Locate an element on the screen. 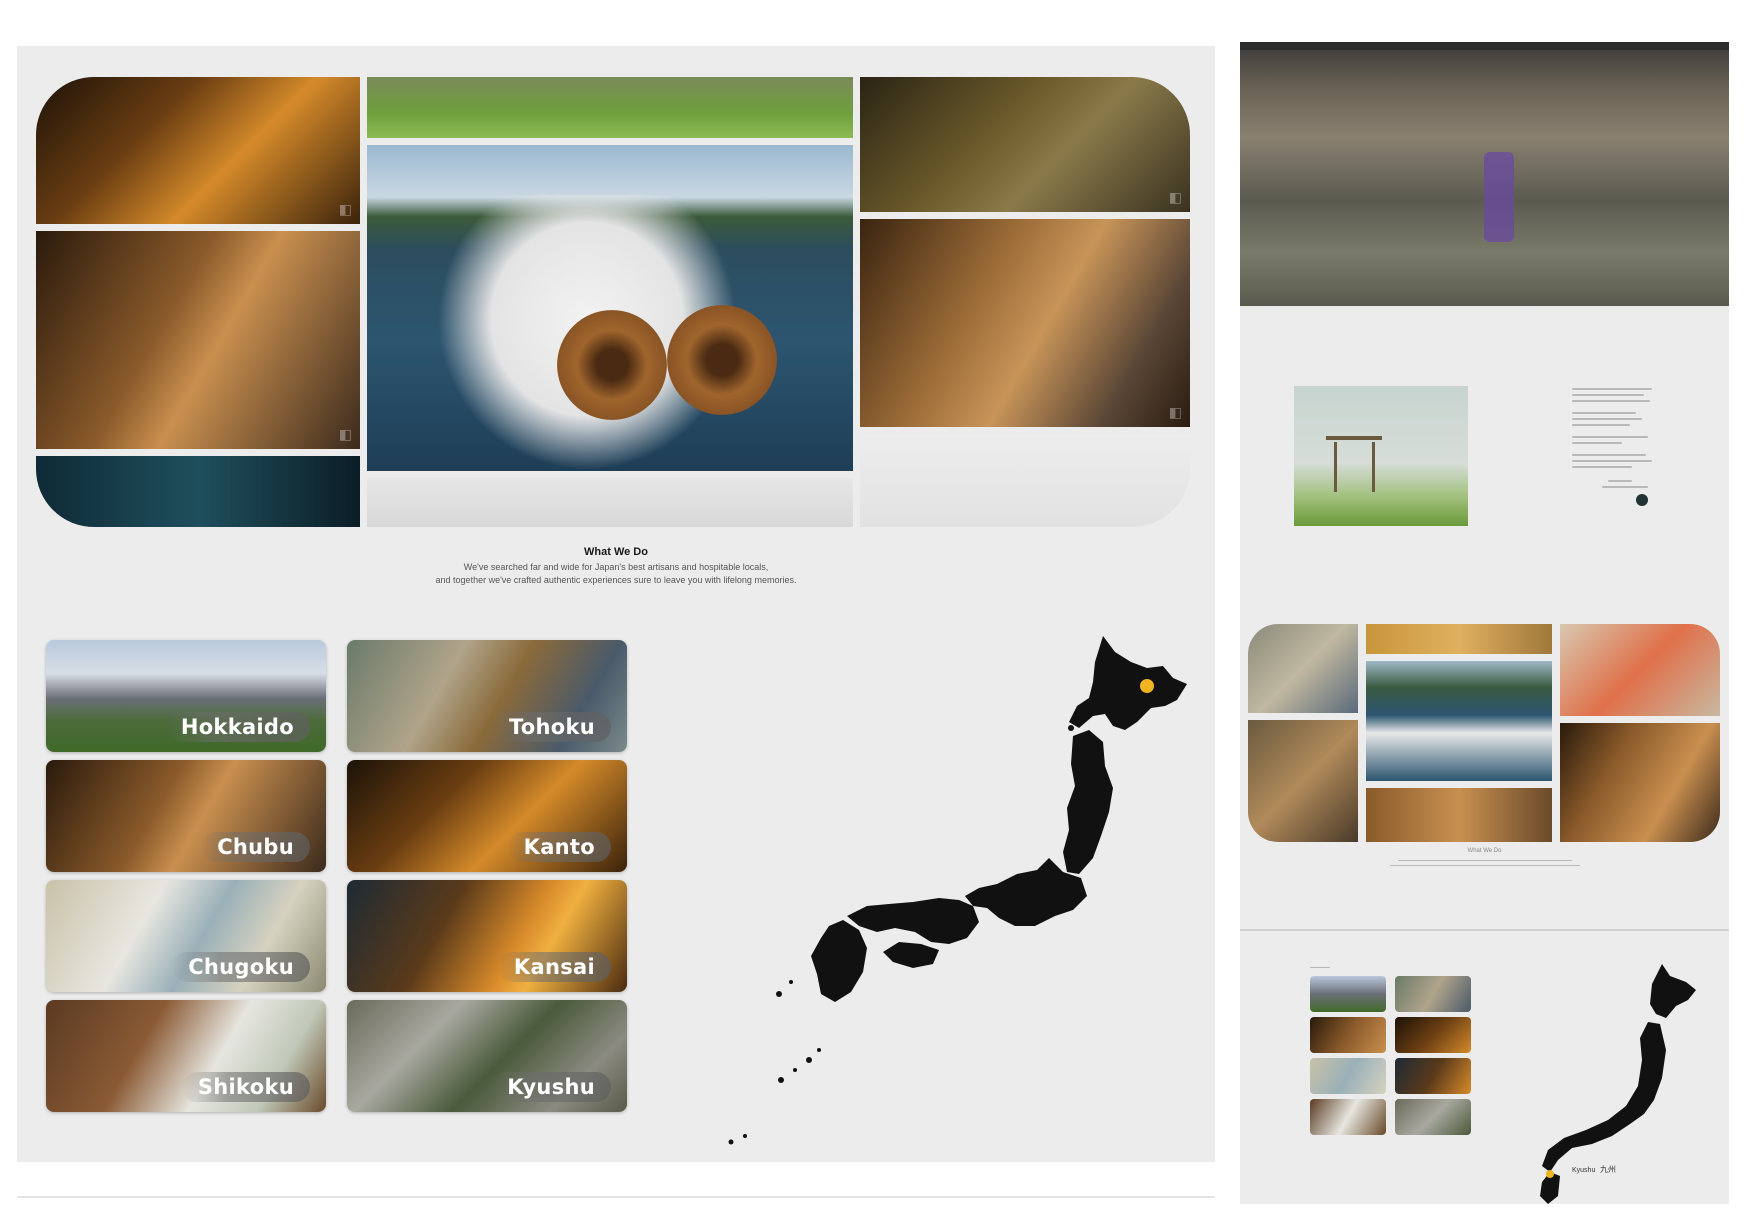  region-label: Shikoku is located at coordinates (245, 1087).